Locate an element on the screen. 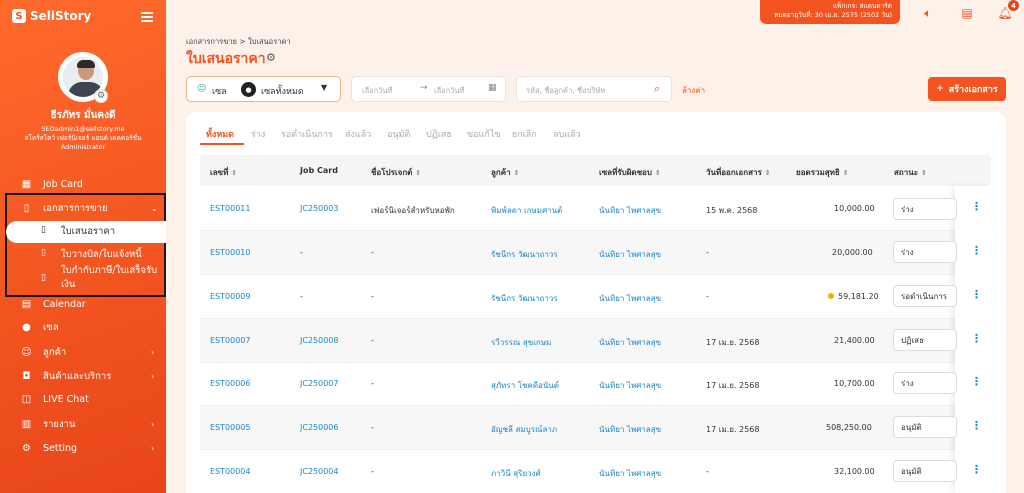 Image resolution: width=1024 pixels, height=493 pixels. sidebar-item-calendar: ▤ Calendar is located at coordinates (83, 304).